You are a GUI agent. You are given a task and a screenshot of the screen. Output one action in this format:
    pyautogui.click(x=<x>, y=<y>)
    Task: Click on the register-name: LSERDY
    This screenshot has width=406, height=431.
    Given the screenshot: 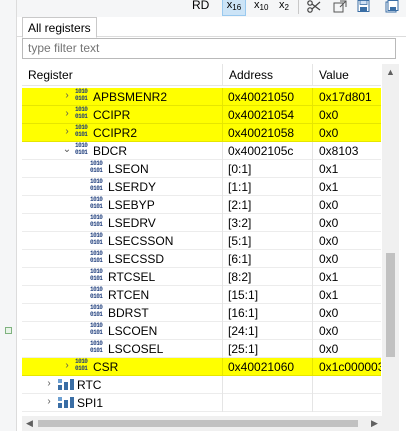 What is the action you would take?
    pyautogui.click(x=132, y=187)
    